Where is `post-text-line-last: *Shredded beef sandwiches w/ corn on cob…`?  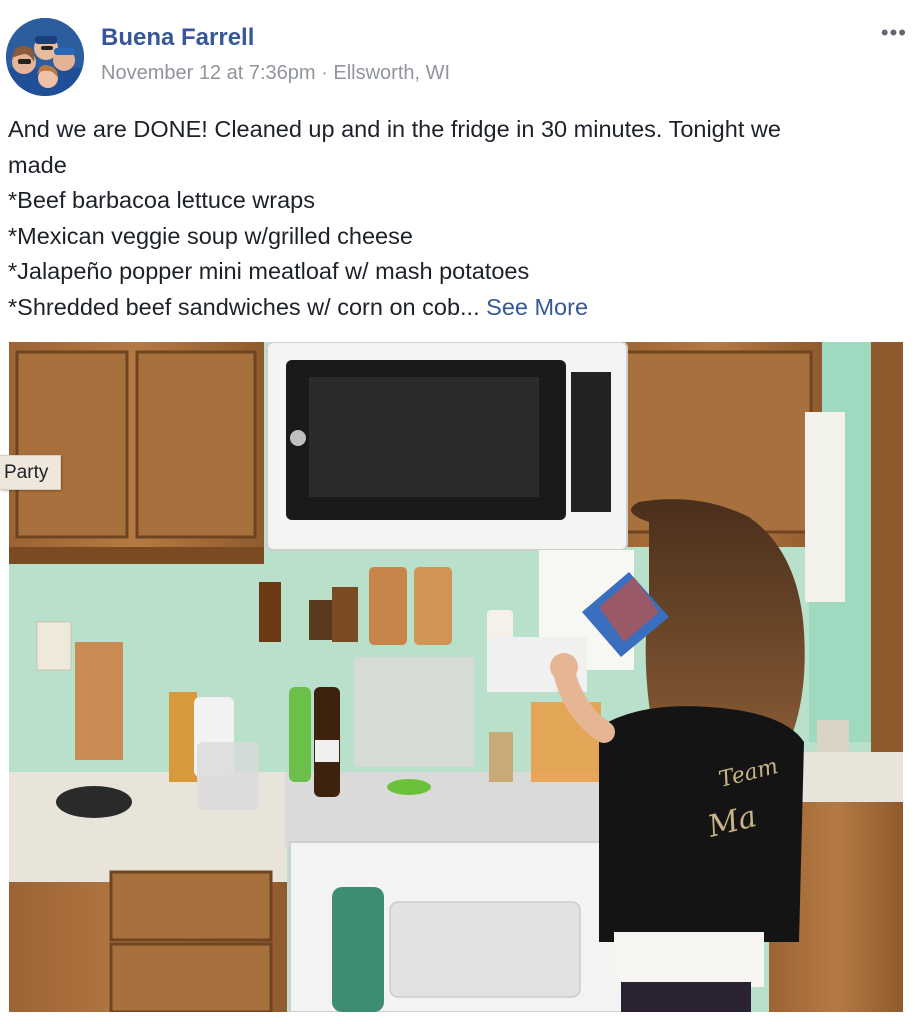
post-text-line-last: *Shredded beef sandwiches w/ corn on cob… is located at coordinates (458, 308).